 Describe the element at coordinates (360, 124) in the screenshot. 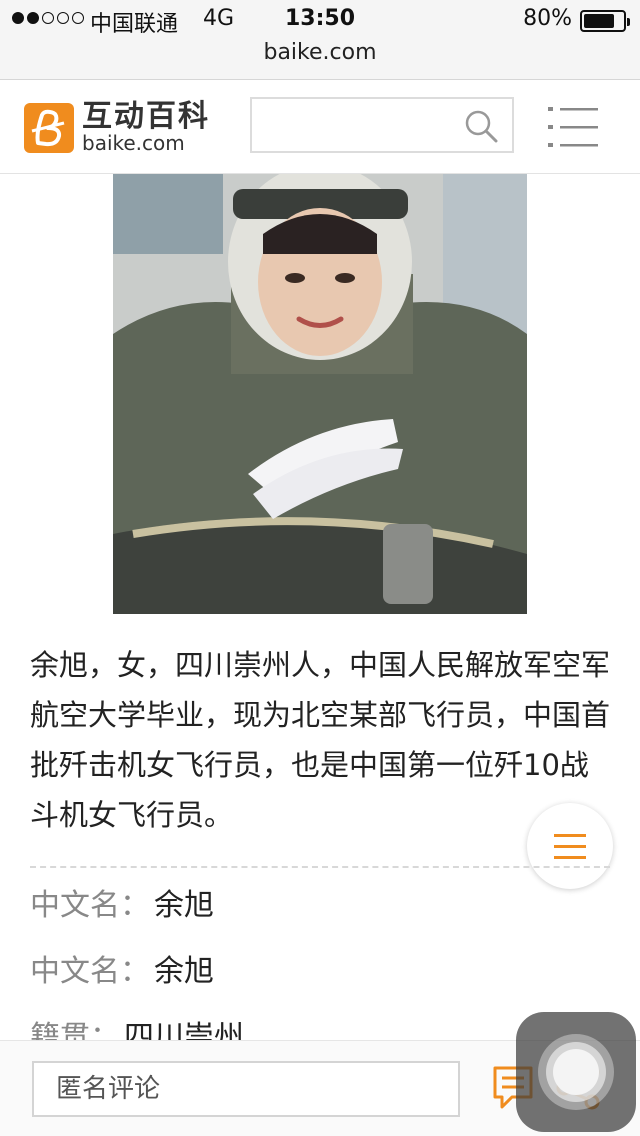

I see `search-input` at that location.